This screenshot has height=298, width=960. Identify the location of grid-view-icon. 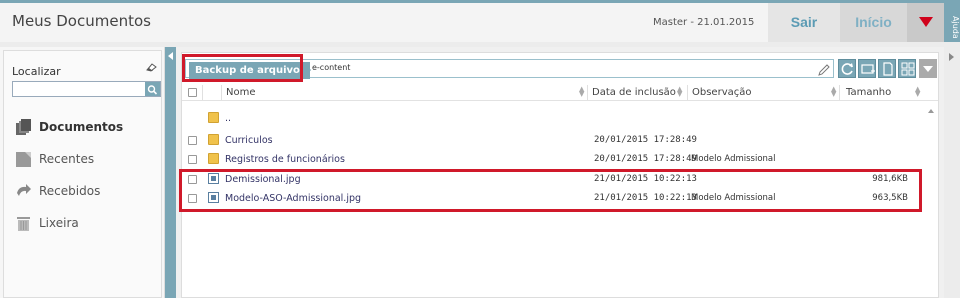
(908, 69).